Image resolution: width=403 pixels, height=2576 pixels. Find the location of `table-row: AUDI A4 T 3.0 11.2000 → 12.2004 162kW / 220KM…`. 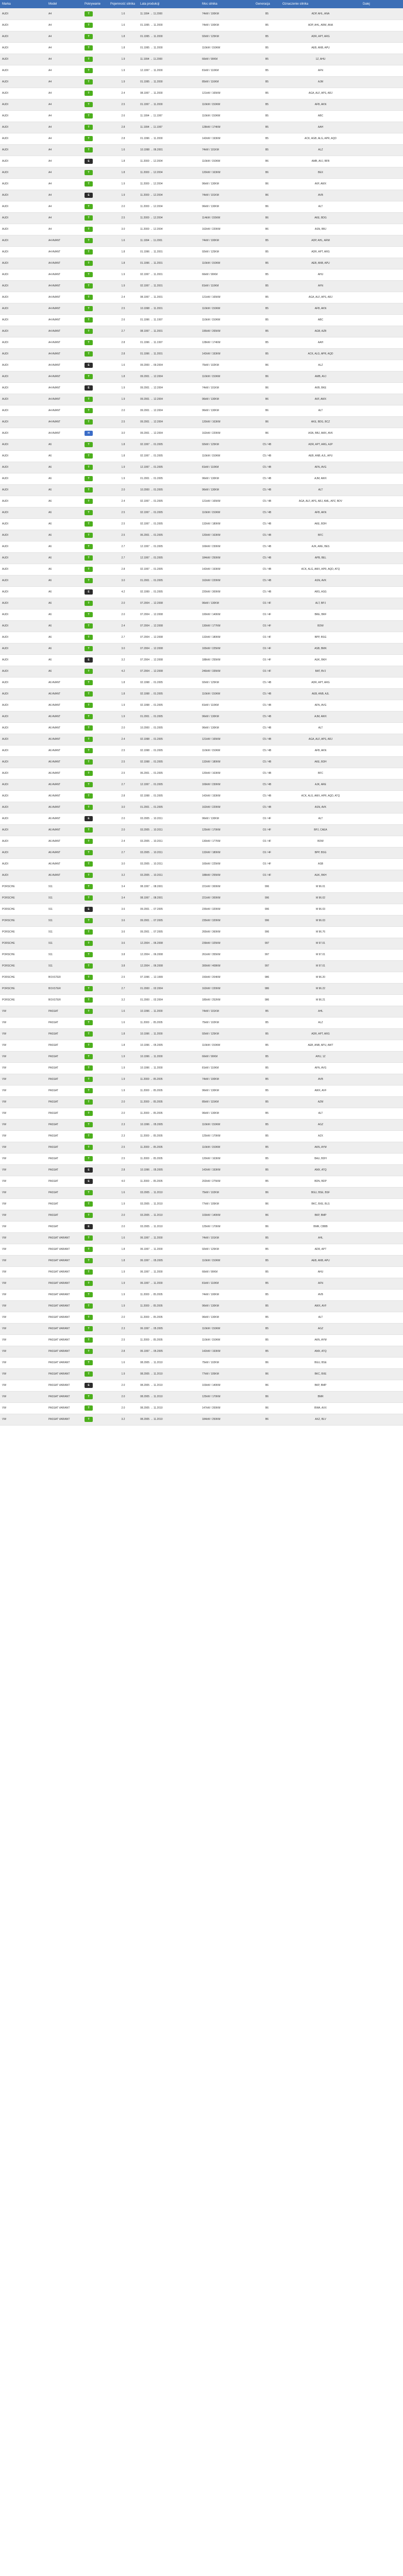

table-row: AUDI A4 T 3.0 11.2000 → 12.2004 162kW / 220KM… is located at coordinates (202, 229).